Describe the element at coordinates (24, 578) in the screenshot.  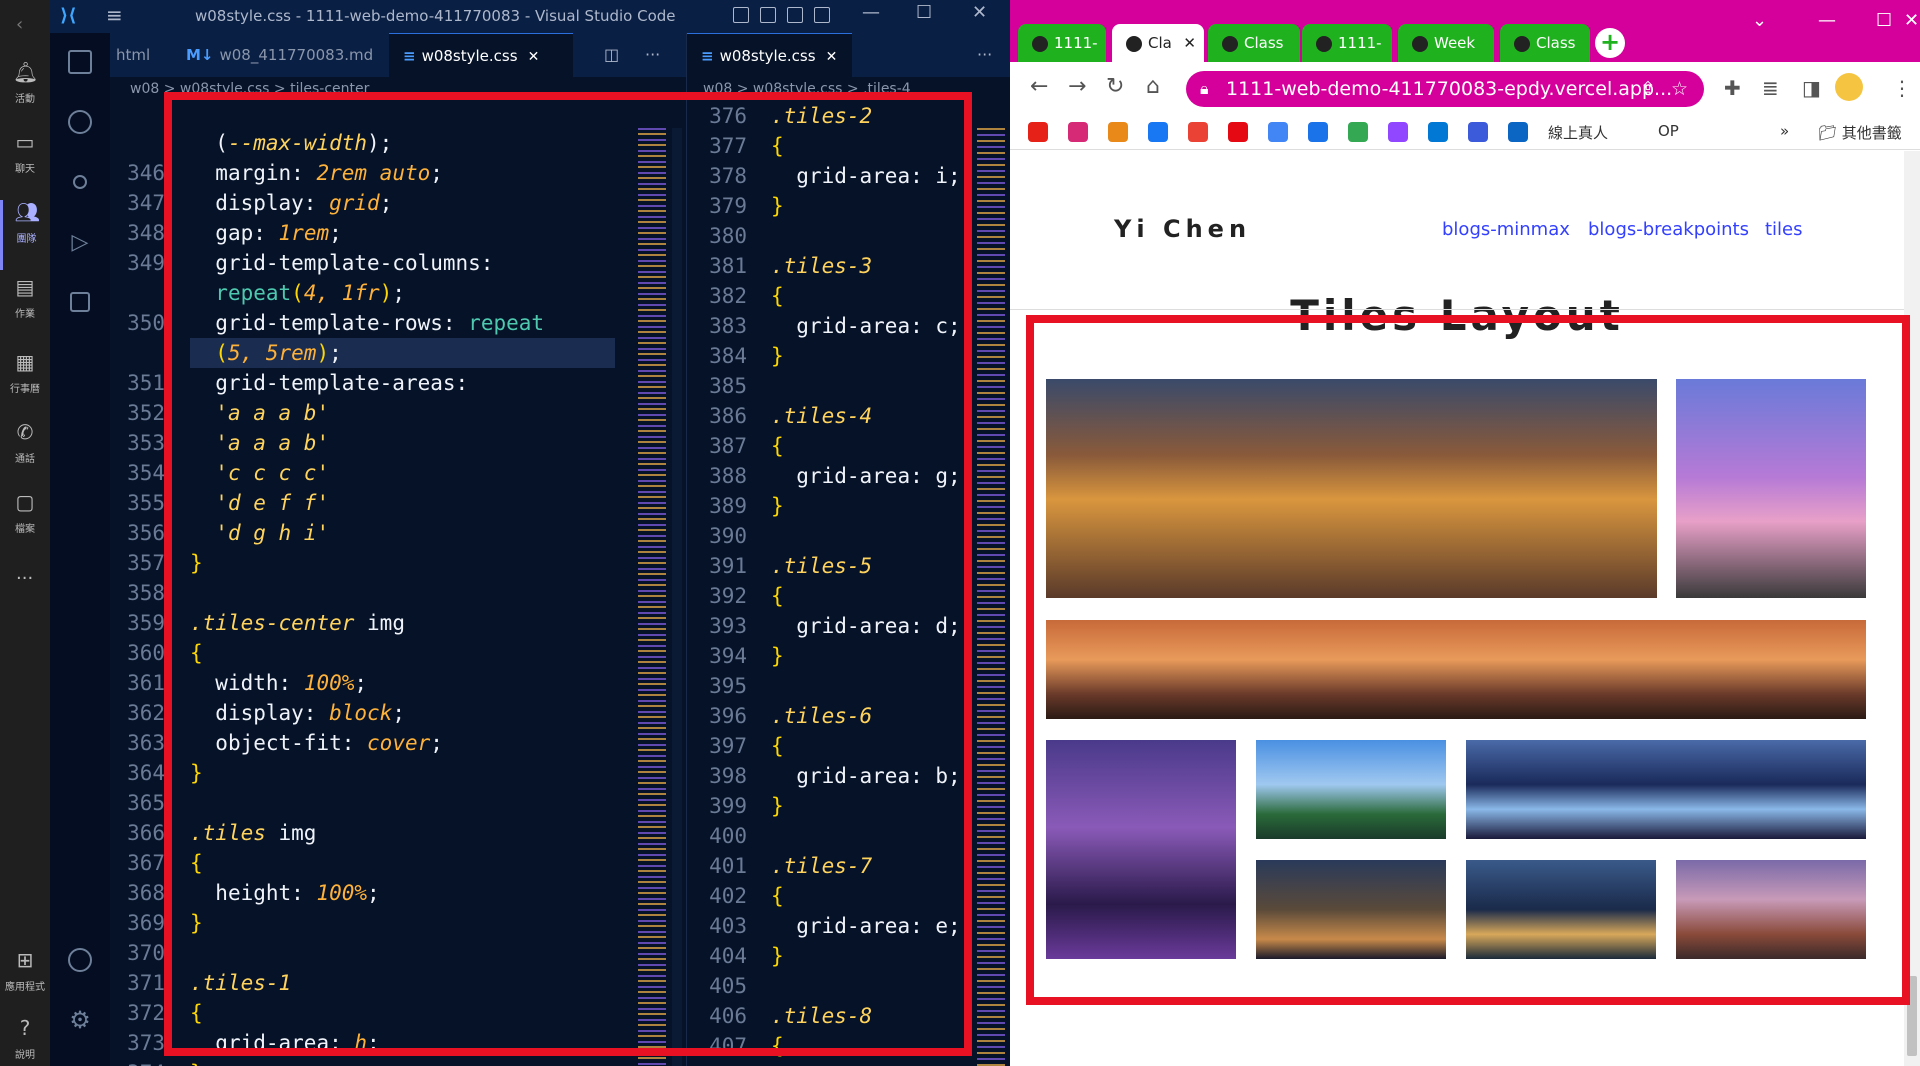
I see `more-apps-icon: ···` at that location.